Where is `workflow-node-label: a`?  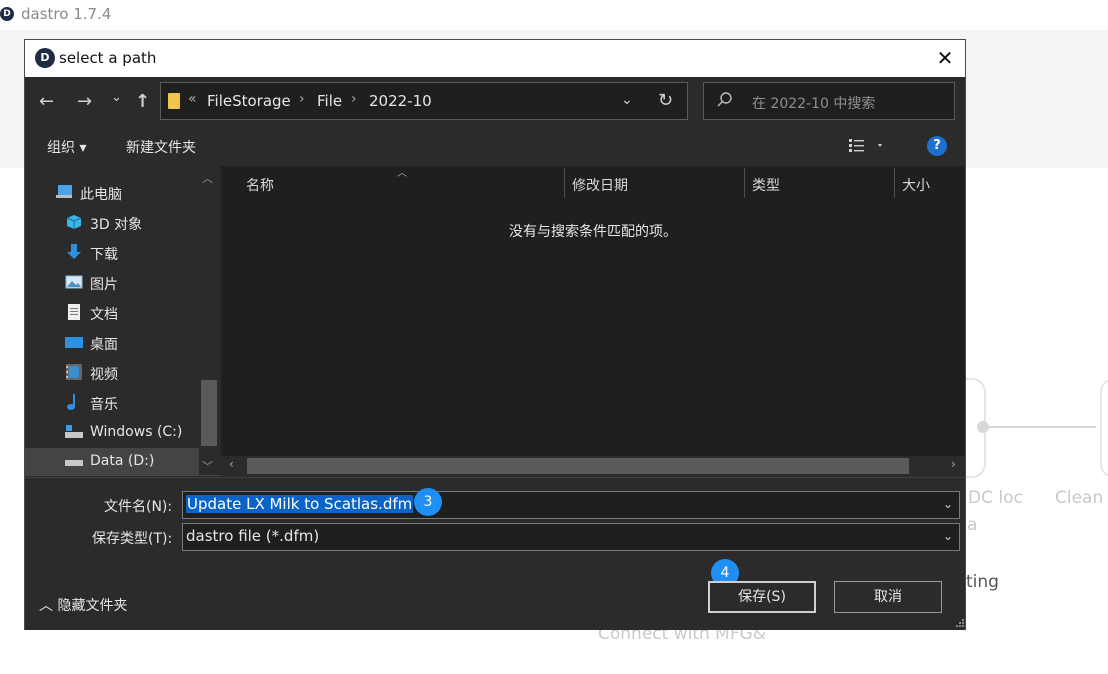
workflow-node-label: a is located at coordinates (972, 525).